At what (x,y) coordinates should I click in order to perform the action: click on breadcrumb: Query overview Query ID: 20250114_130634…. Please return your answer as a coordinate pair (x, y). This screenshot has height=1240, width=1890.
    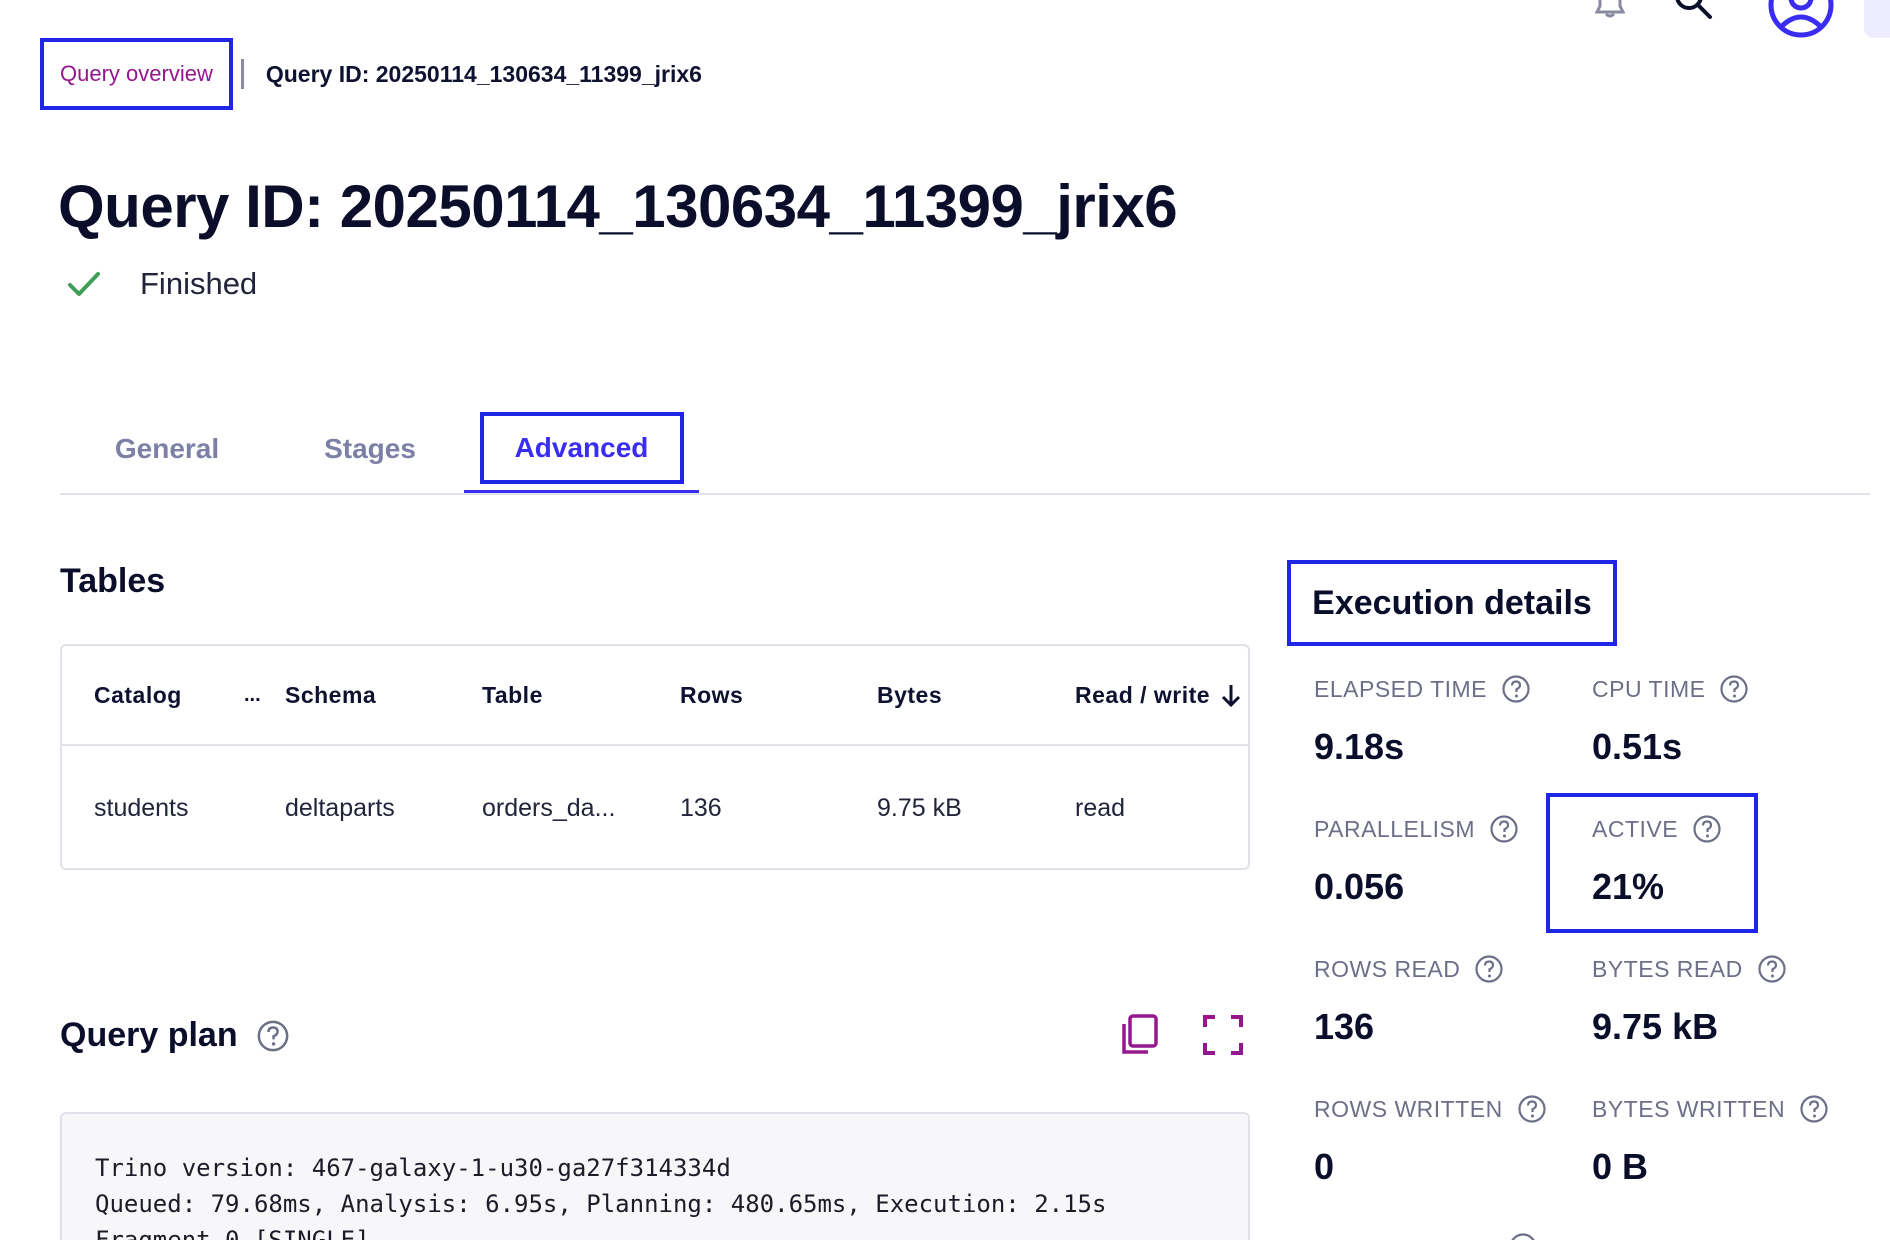
    Looking at the image, I should click on (371, 74).